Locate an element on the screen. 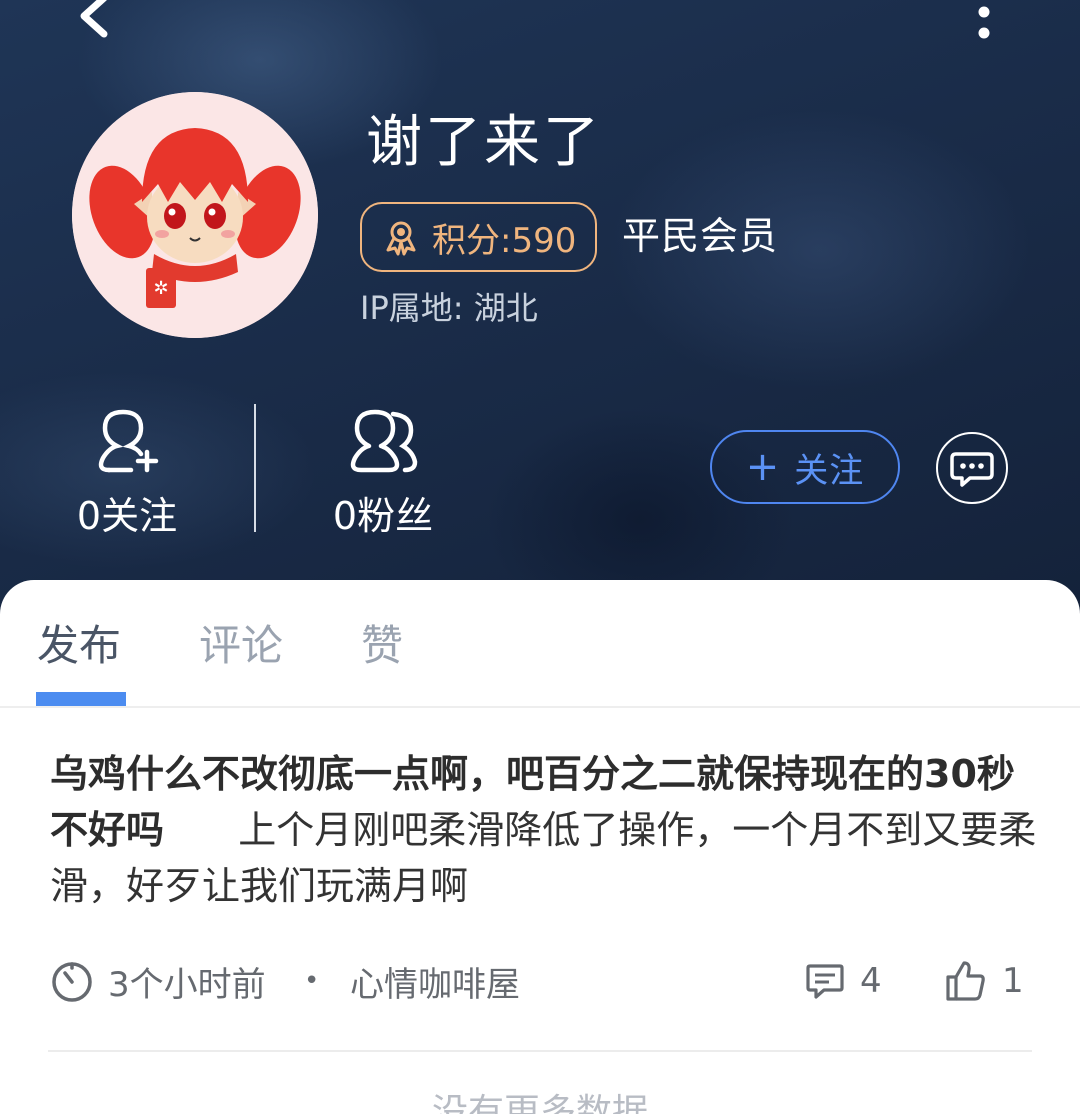 Image resolution: width=1080 pixels, height=1114 pixels. more-button is located at coordinates (984, 24).